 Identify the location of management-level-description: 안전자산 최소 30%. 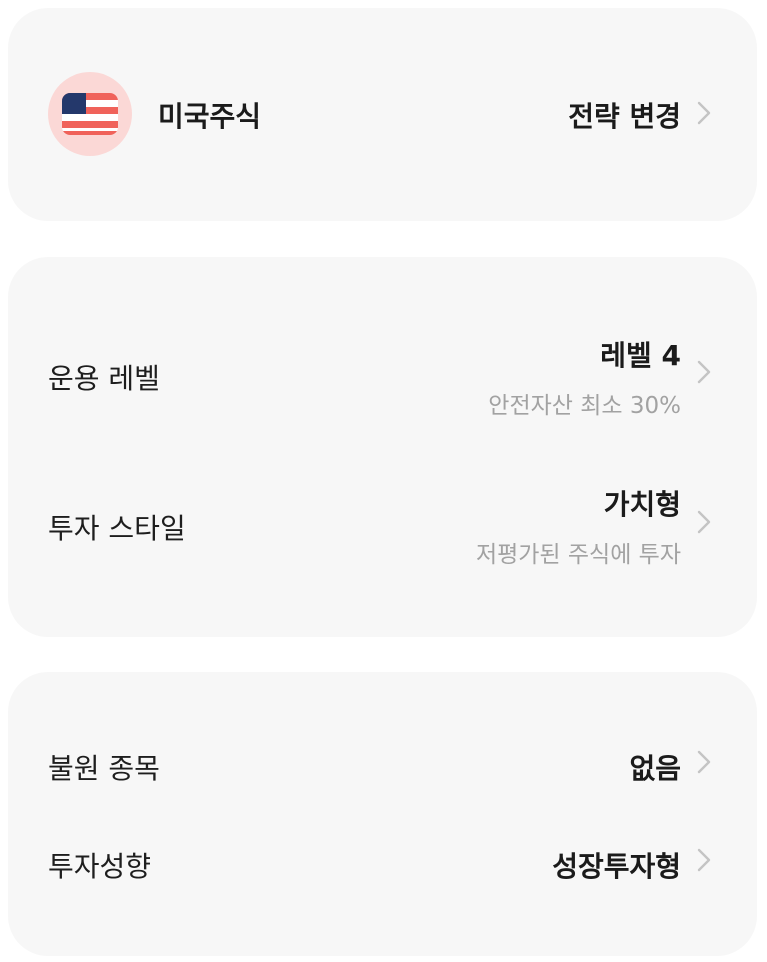
(584, 406).